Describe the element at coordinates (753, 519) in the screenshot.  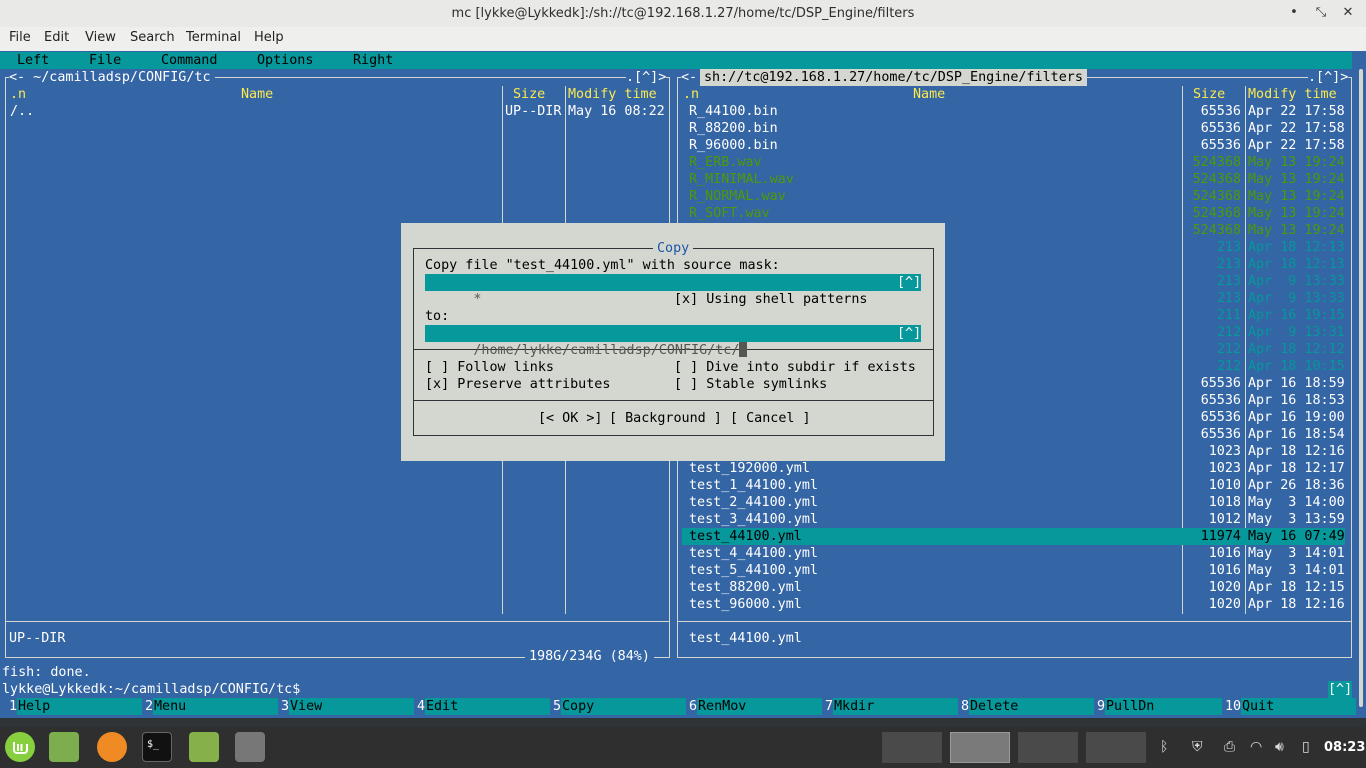
I see `file-name: test_3_44100.yml` at that location.